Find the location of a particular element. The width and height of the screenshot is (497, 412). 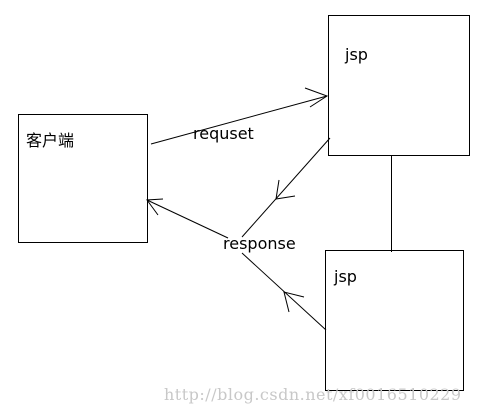

response-line-from-top-jsp is located at coordinates (286, 187).